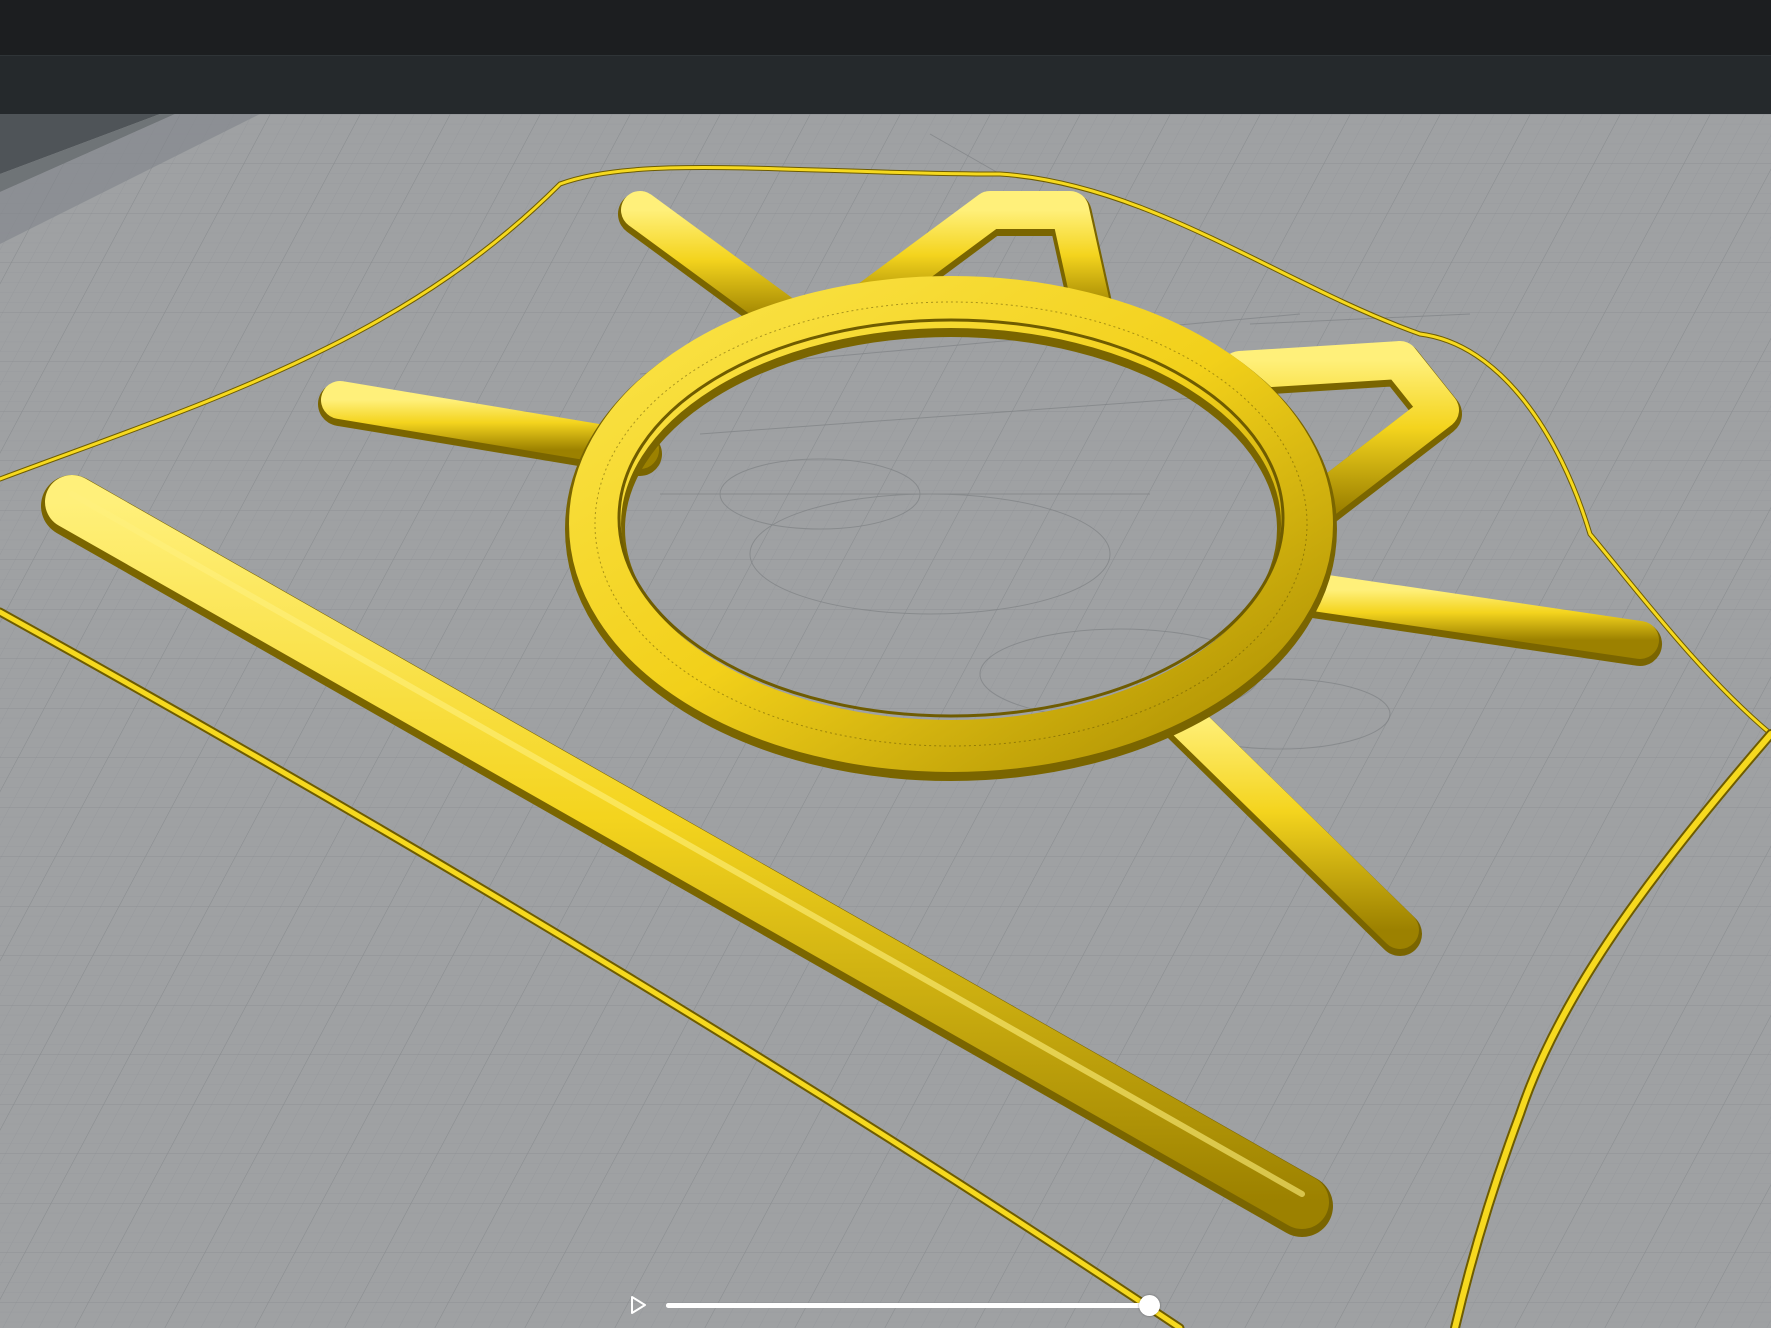 The height and width of the screenshot is (1328, 1771). I want to click on layer-progress-slider, so click(913, 1305).